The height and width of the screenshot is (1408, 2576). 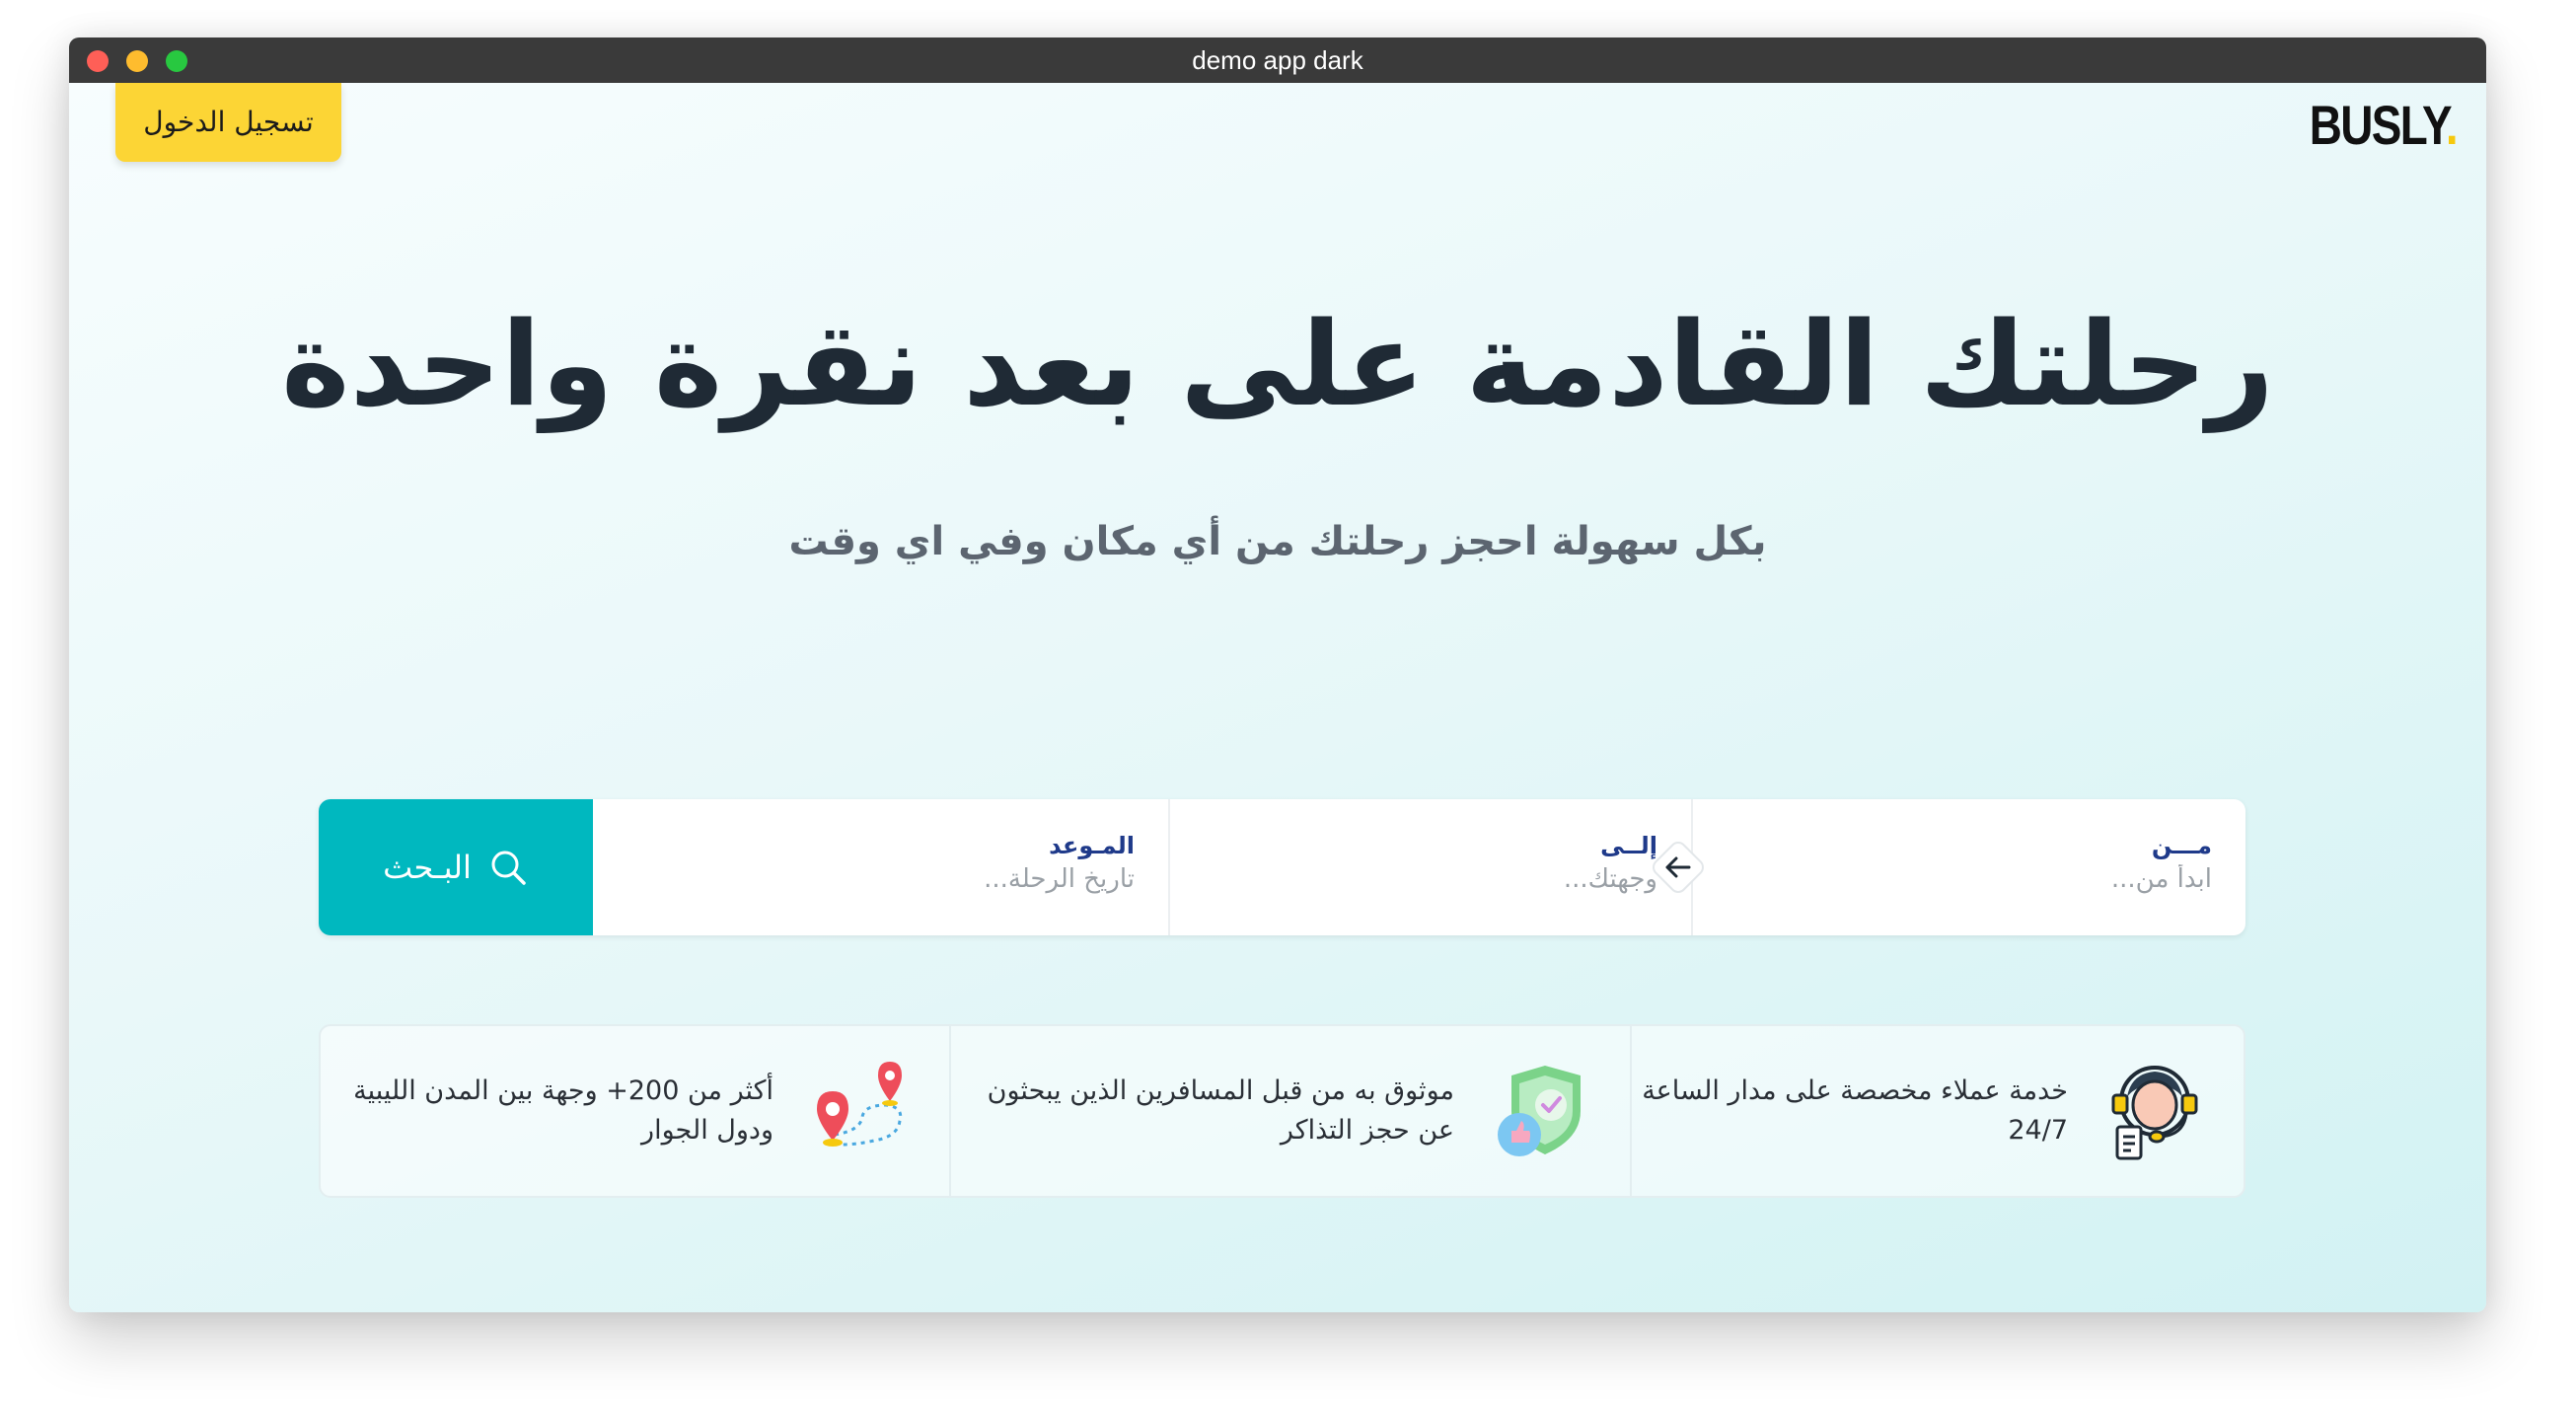 I want to click on date-input, so click(x=937, y=879).